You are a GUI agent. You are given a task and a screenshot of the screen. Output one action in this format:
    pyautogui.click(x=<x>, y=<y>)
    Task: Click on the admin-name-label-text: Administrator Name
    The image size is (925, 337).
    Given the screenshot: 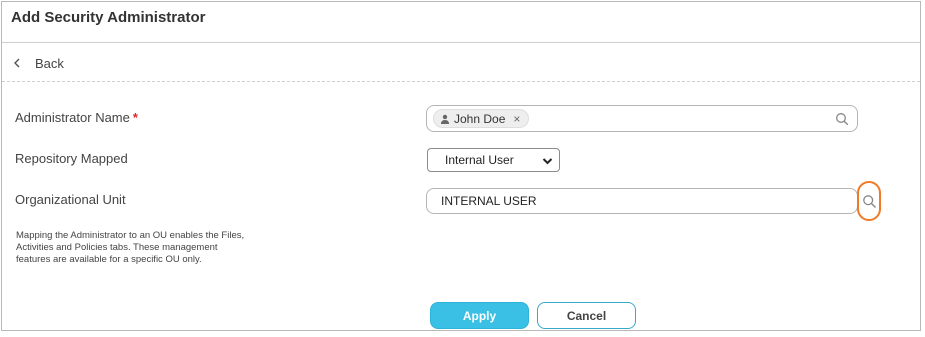 What is the action you would take?
    pyautogui.click(x=72, y=117)
    